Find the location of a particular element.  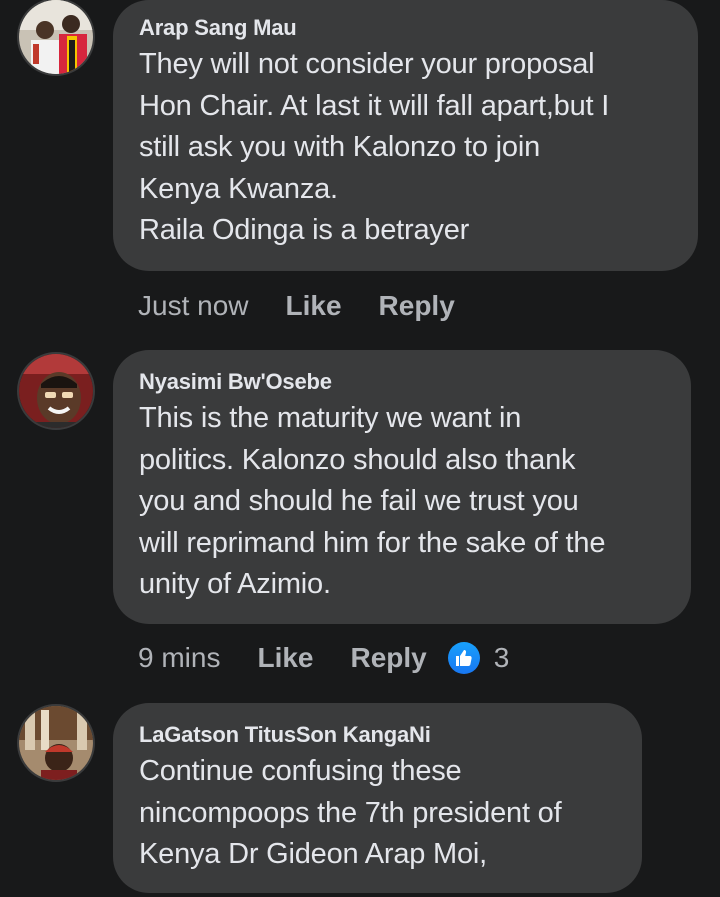

comment-author: Arap Sang Mau is located at coordinates (405, 28).